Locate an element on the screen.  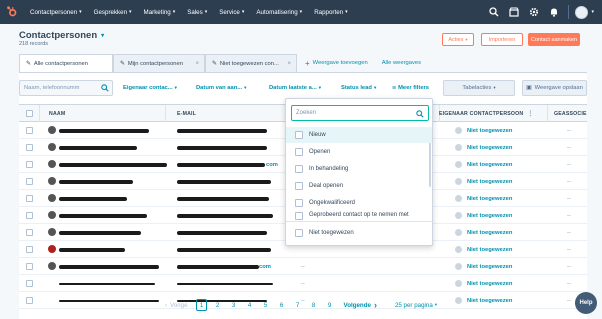
lead-status-option: Openen is located at coordinates (359, 152).